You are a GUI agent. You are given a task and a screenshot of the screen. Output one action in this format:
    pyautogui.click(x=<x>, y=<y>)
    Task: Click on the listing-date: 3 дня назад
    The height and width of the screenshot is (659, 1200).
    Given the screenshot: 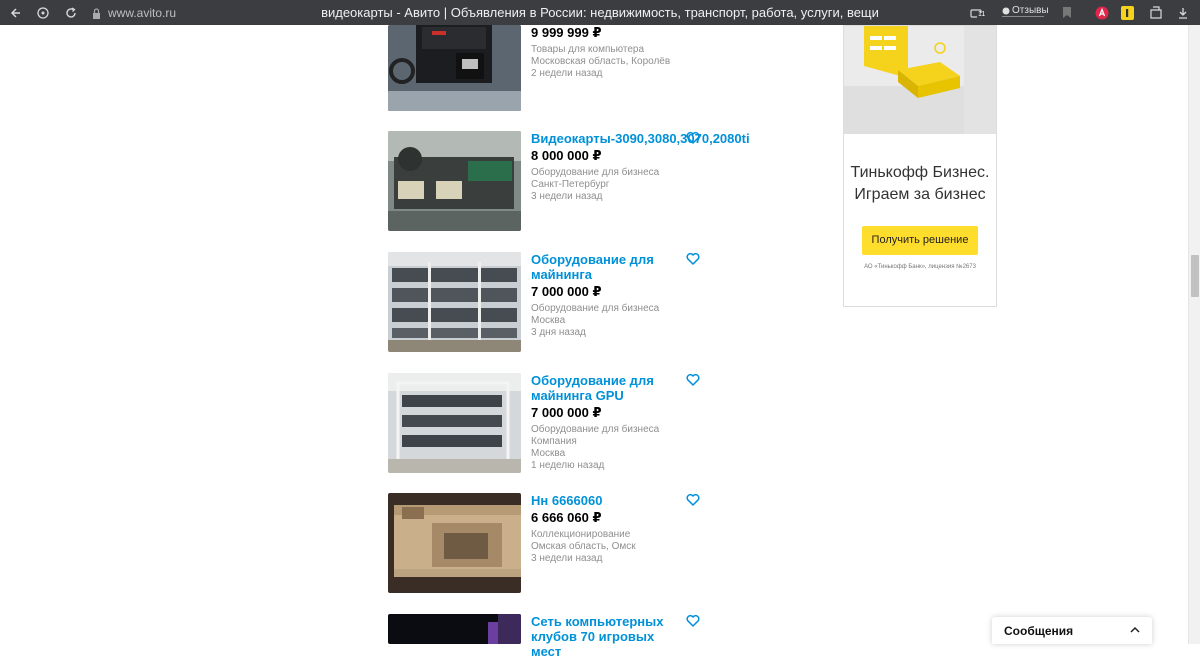 What is the action you would take?
    pyautogui.click(x=558, y=332)
    